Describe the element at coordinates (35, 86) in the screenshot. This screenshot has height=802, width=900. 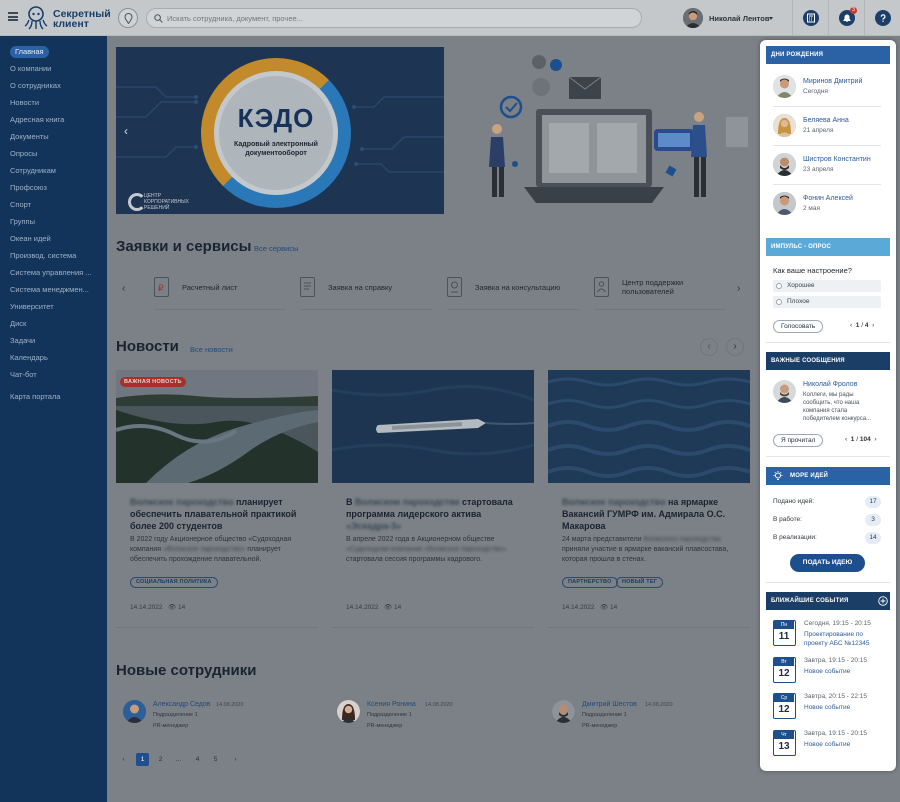
I see `sidebar-item-about-employees: О сотрудниках` at that location.